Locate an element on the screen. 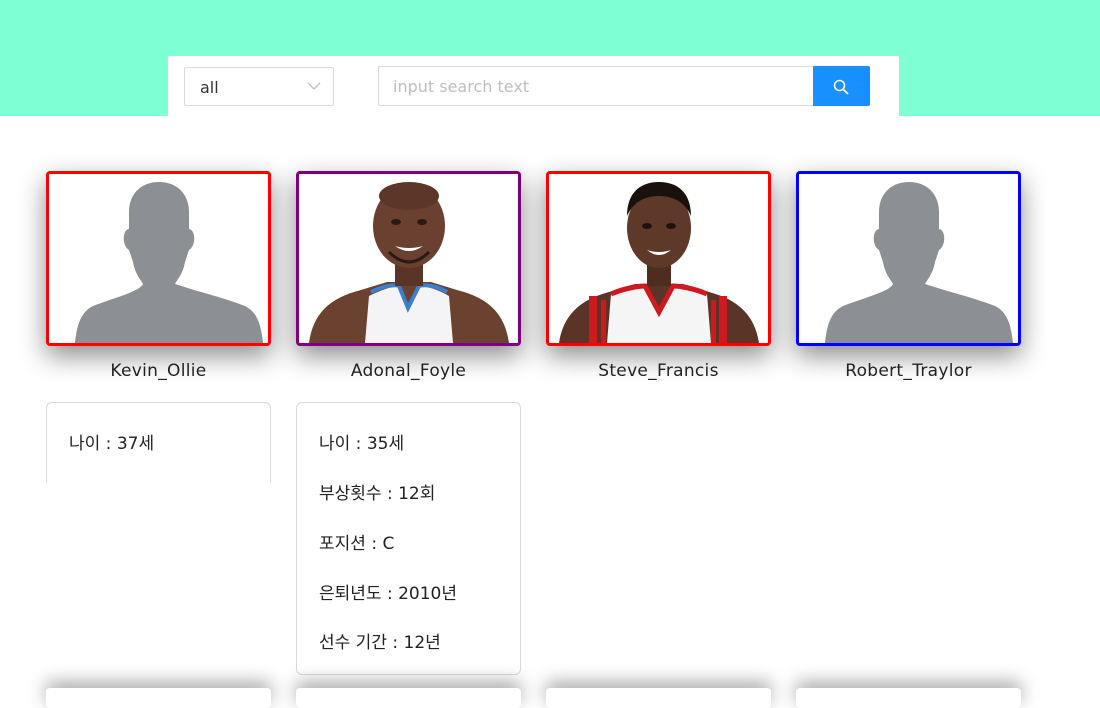 The width and height of the screenshot is (1100, 708). player-info-kevin-ollie: 나이 : 37세 is located at coordinates (158, 442).